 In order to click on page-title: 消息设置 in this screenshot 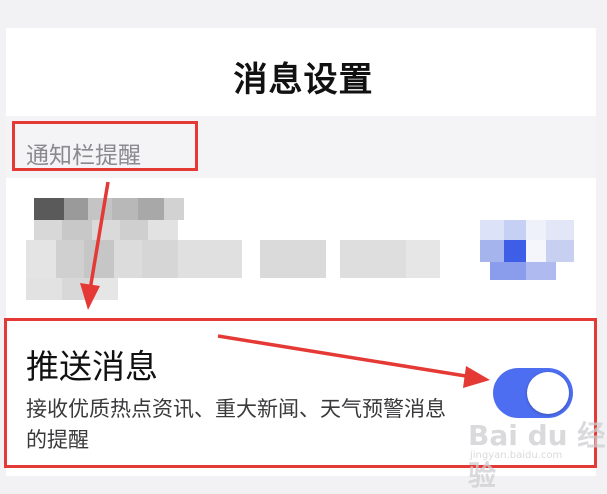, I will do `click(303, 80)`.